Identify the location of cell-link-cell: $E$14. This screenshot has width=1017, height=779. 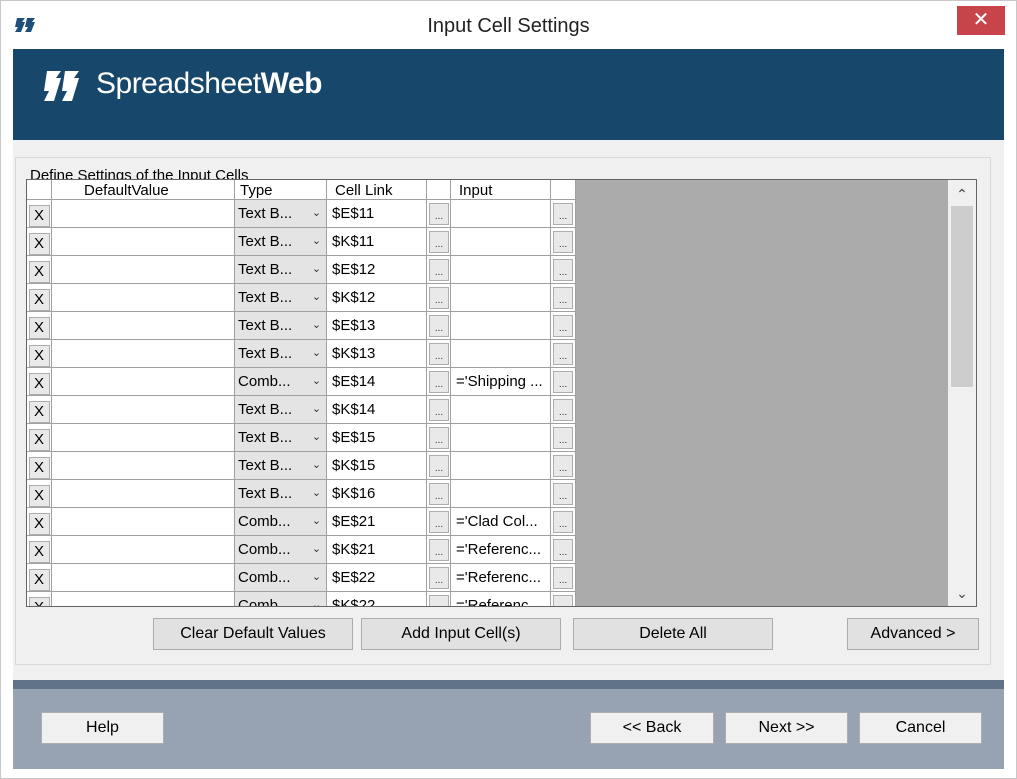
(377, 382).